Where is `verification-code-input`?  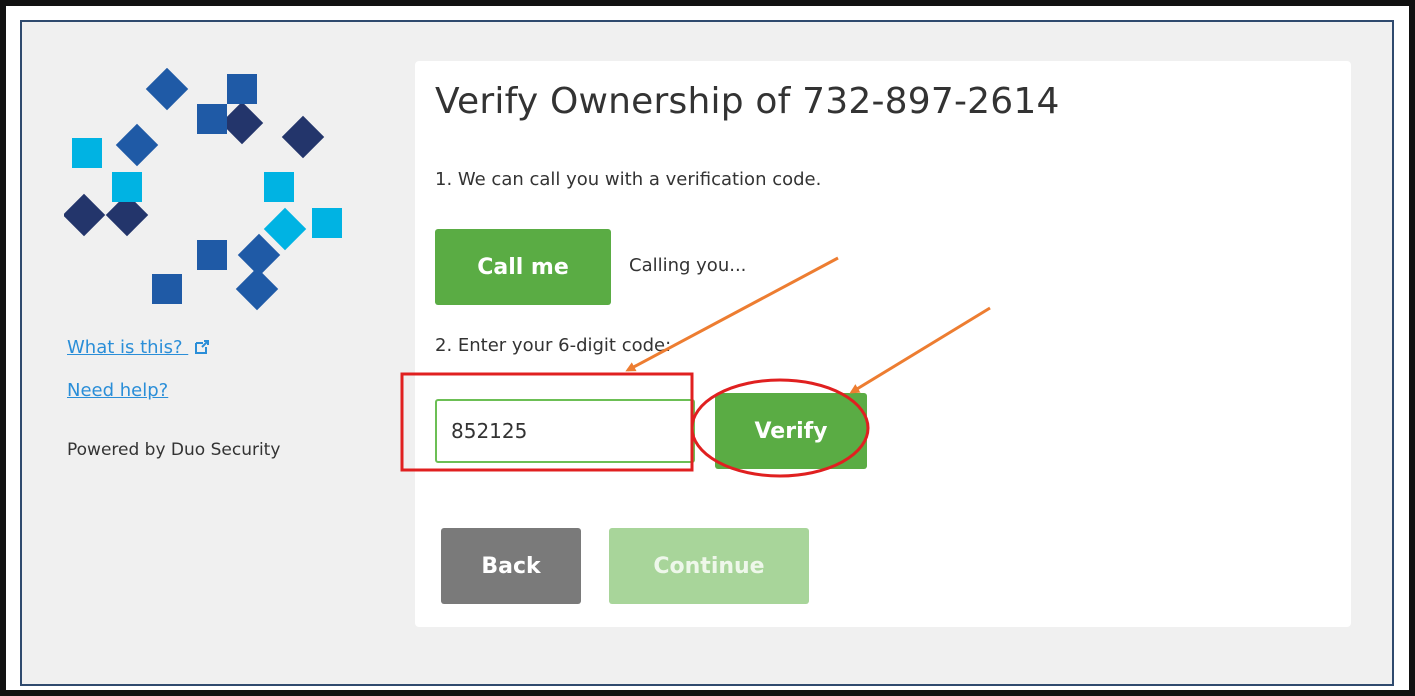 verification-code-input is located at coordinates (565, 431).